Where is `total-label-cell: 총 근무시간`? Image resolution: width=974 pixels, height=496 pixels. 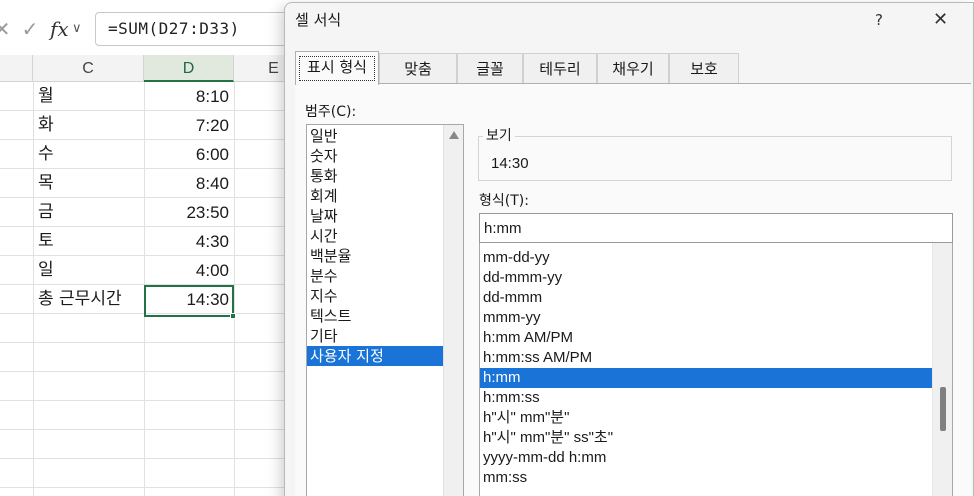 total-label-cell: 총 근무시간 is located at coordinates (80, 299).